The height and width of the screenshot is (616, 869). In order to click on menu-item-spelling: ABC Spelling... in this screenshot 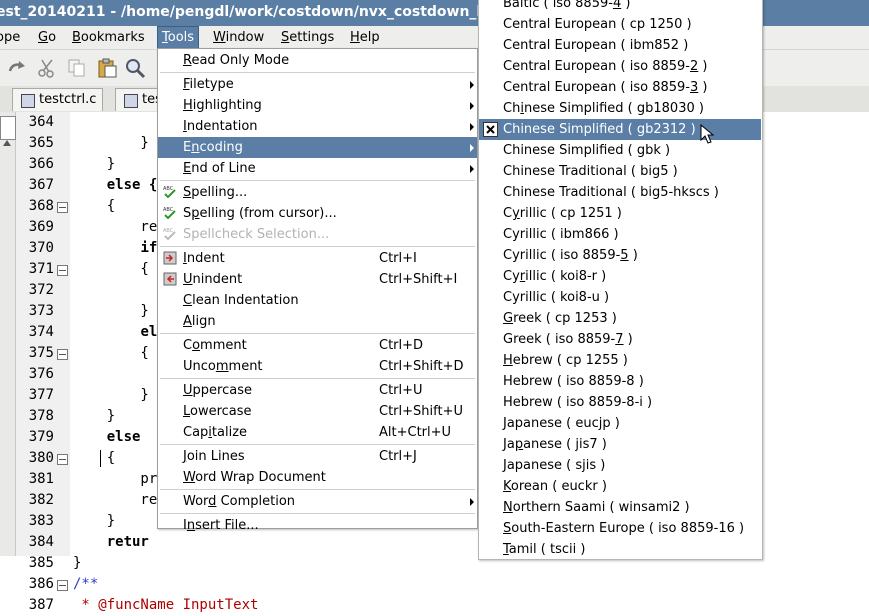, I will do `click(317, 192)`.